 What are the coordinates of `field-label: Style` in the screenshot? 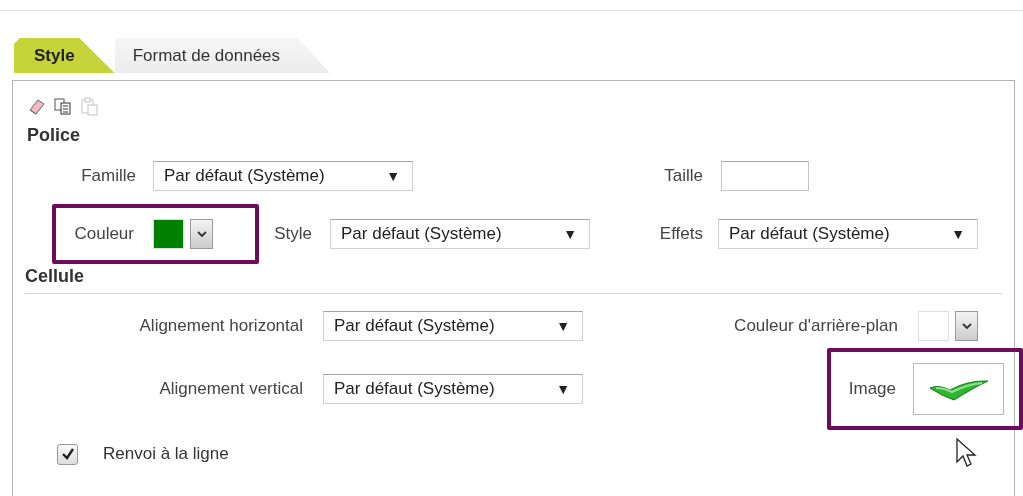 It's located at (293, 233).